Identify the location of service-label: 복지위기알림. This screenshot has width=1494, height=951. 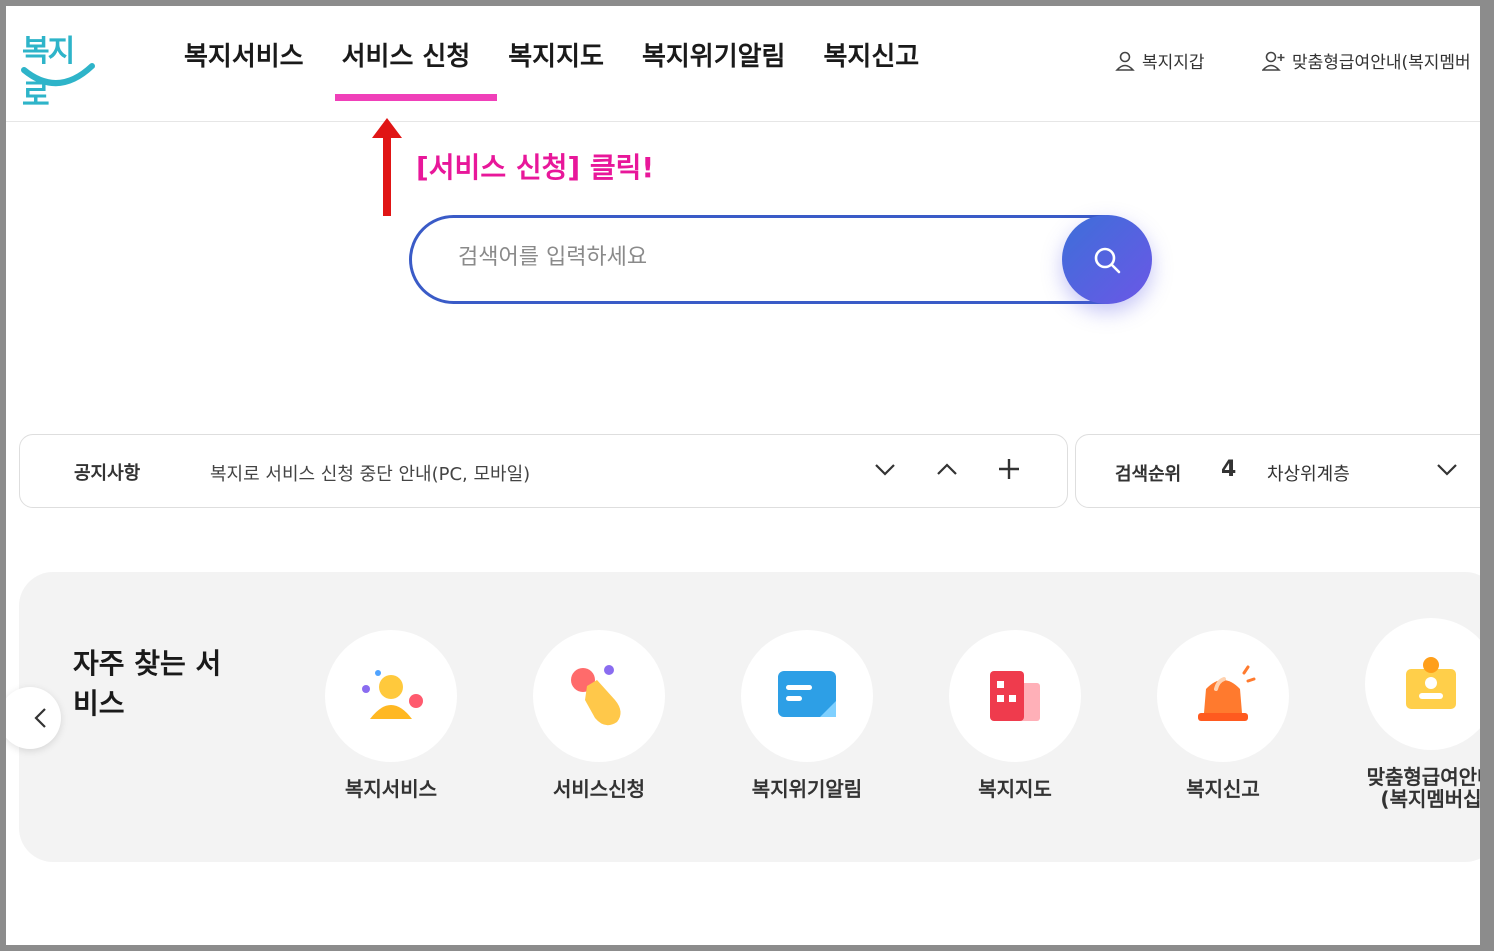
(807, 789).